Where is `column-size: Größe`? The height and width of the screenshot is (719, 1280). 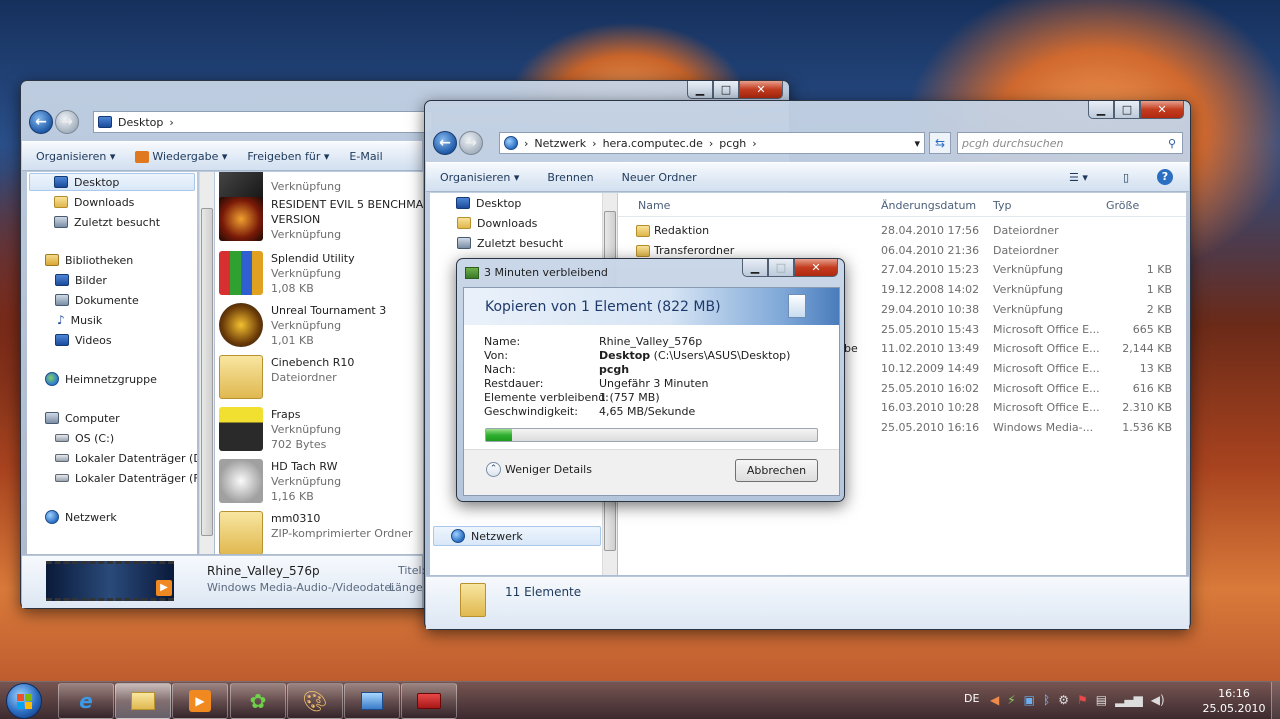 column-size: Größe is located at coordinates (1122, 205).